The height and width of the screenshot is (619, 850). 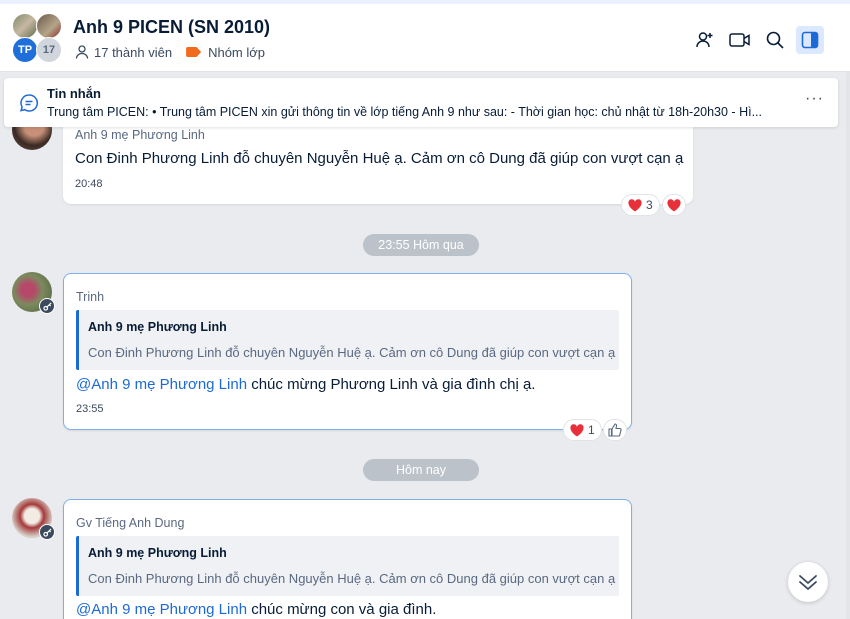 What do you see at coordinates (25, 50) in the screenshot?
I see `member-avatar-initials: TP` at bounding box center [25, 50].